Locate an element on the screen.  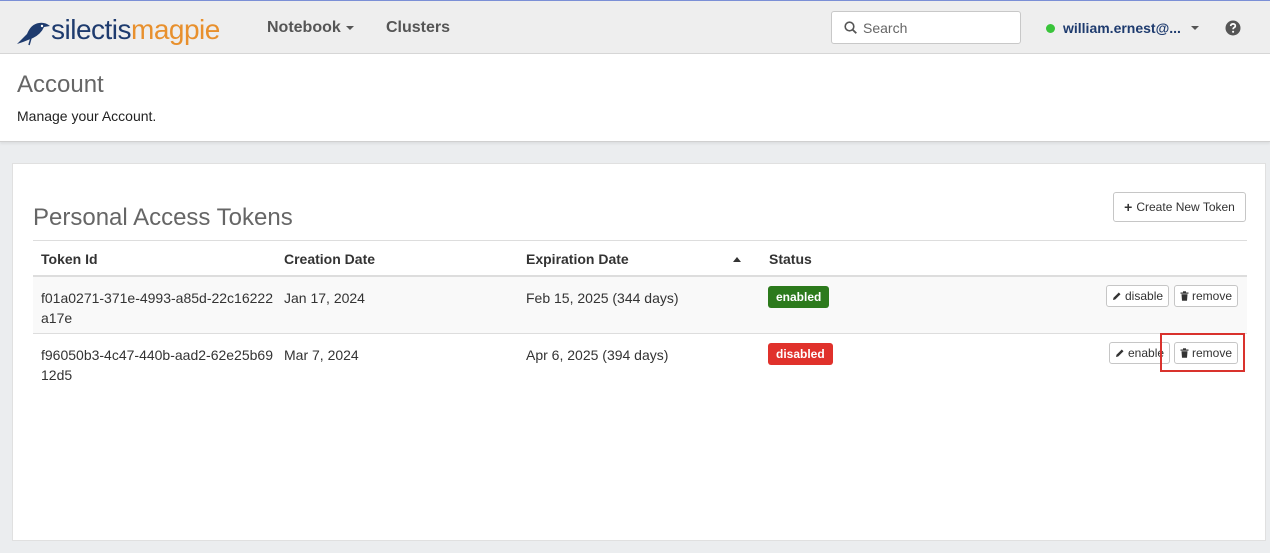
enable-token-button: enable is located at coordinates (1140, 353).